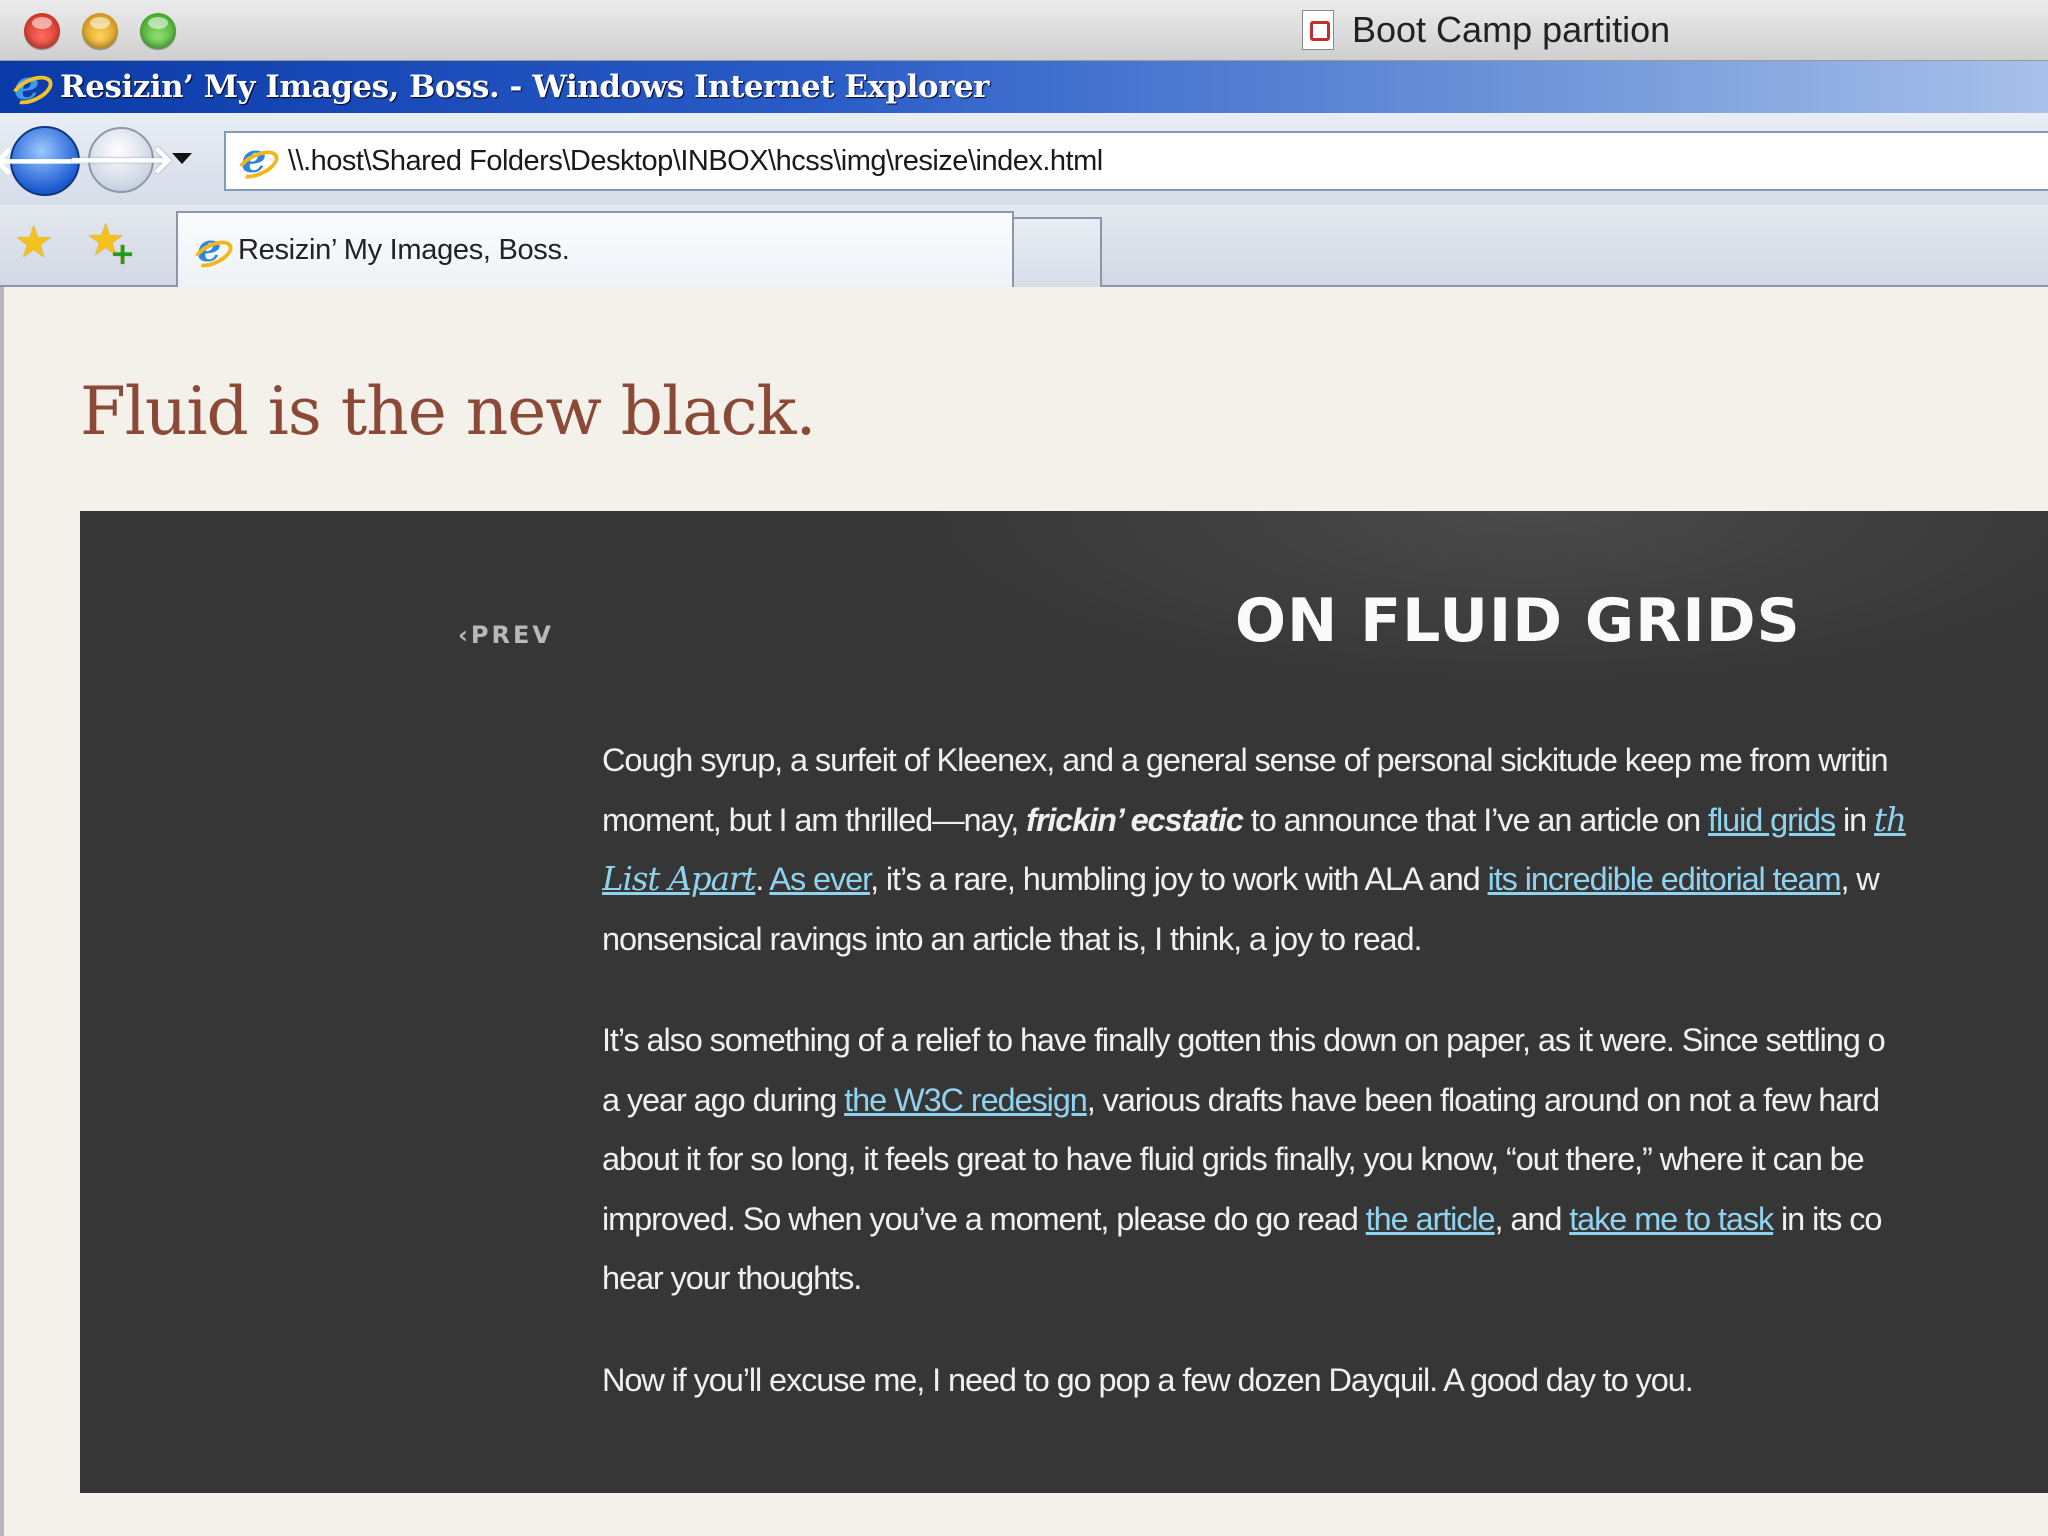 This screenshot has width=2048, height=1536. I want to click on parallels-document-icon, so click(1318, 30).